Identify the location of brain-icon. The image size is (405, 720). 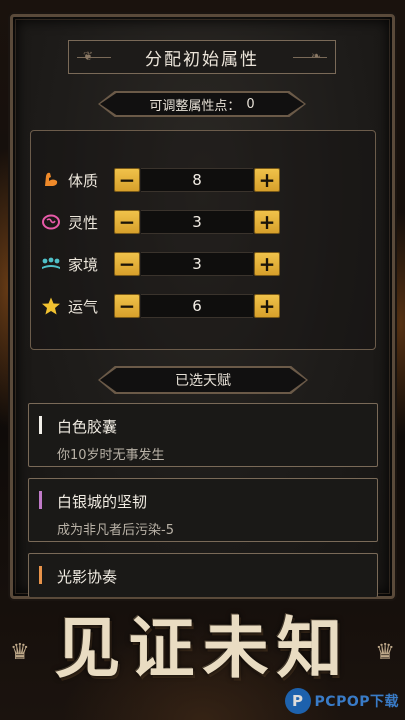
(51, 222).